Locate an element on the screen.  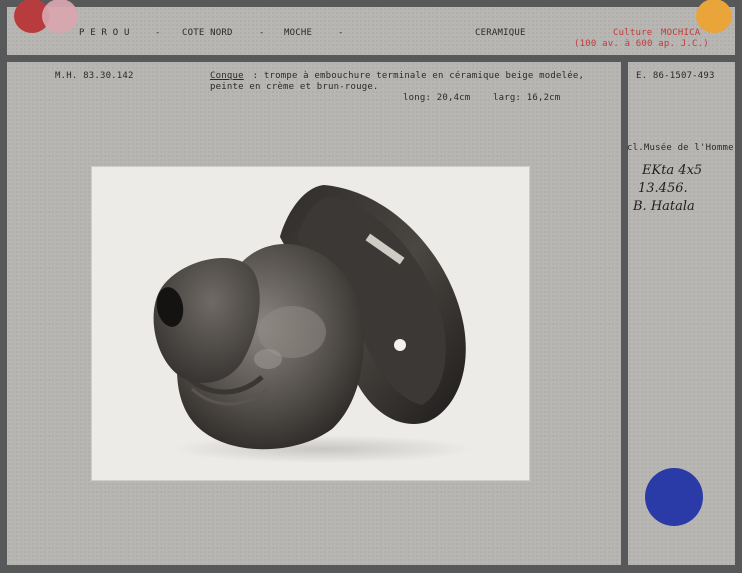
object-name: Conque is located at coordinates (227, 76).